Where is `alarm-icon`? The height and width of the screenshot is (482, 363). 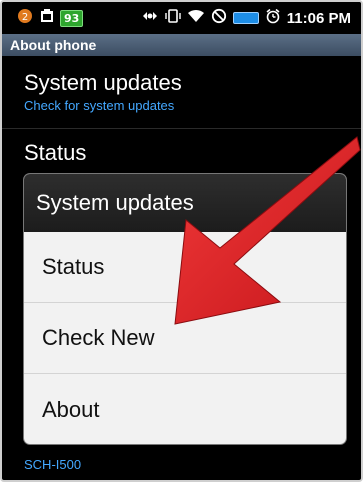 alarm-icon is located at coordinates (273, 18).